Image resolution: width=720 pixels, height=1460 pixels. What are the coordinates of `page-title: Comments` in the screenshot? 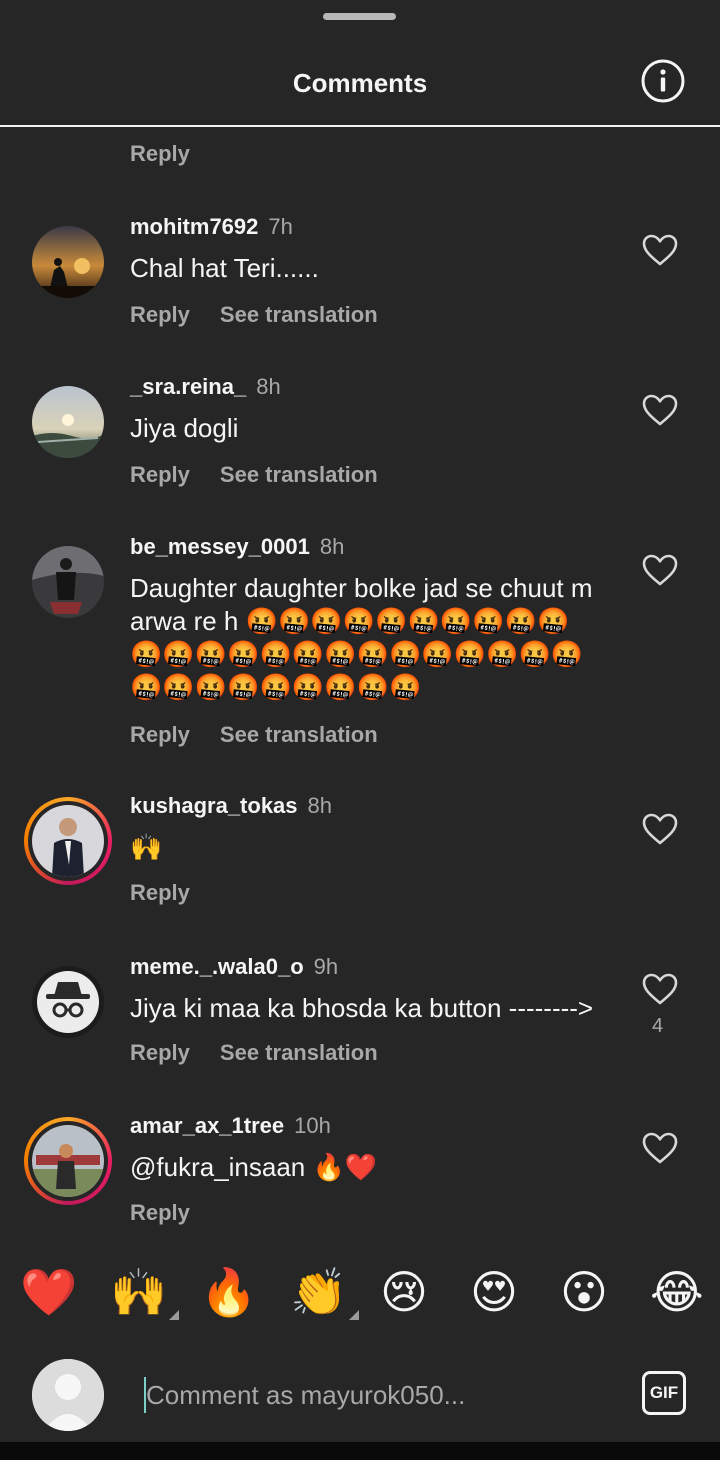 It's located at (360, 83).